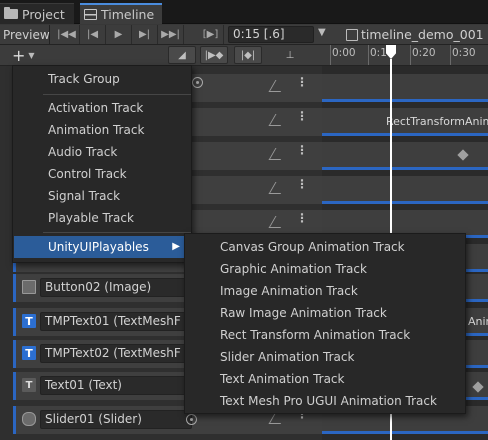 The width and height of the screenshot is (488, 440). Describe the element at coordinates (182, 55) in the screenshot. I see `clip-edit-mode-icon: ◢` at that location.